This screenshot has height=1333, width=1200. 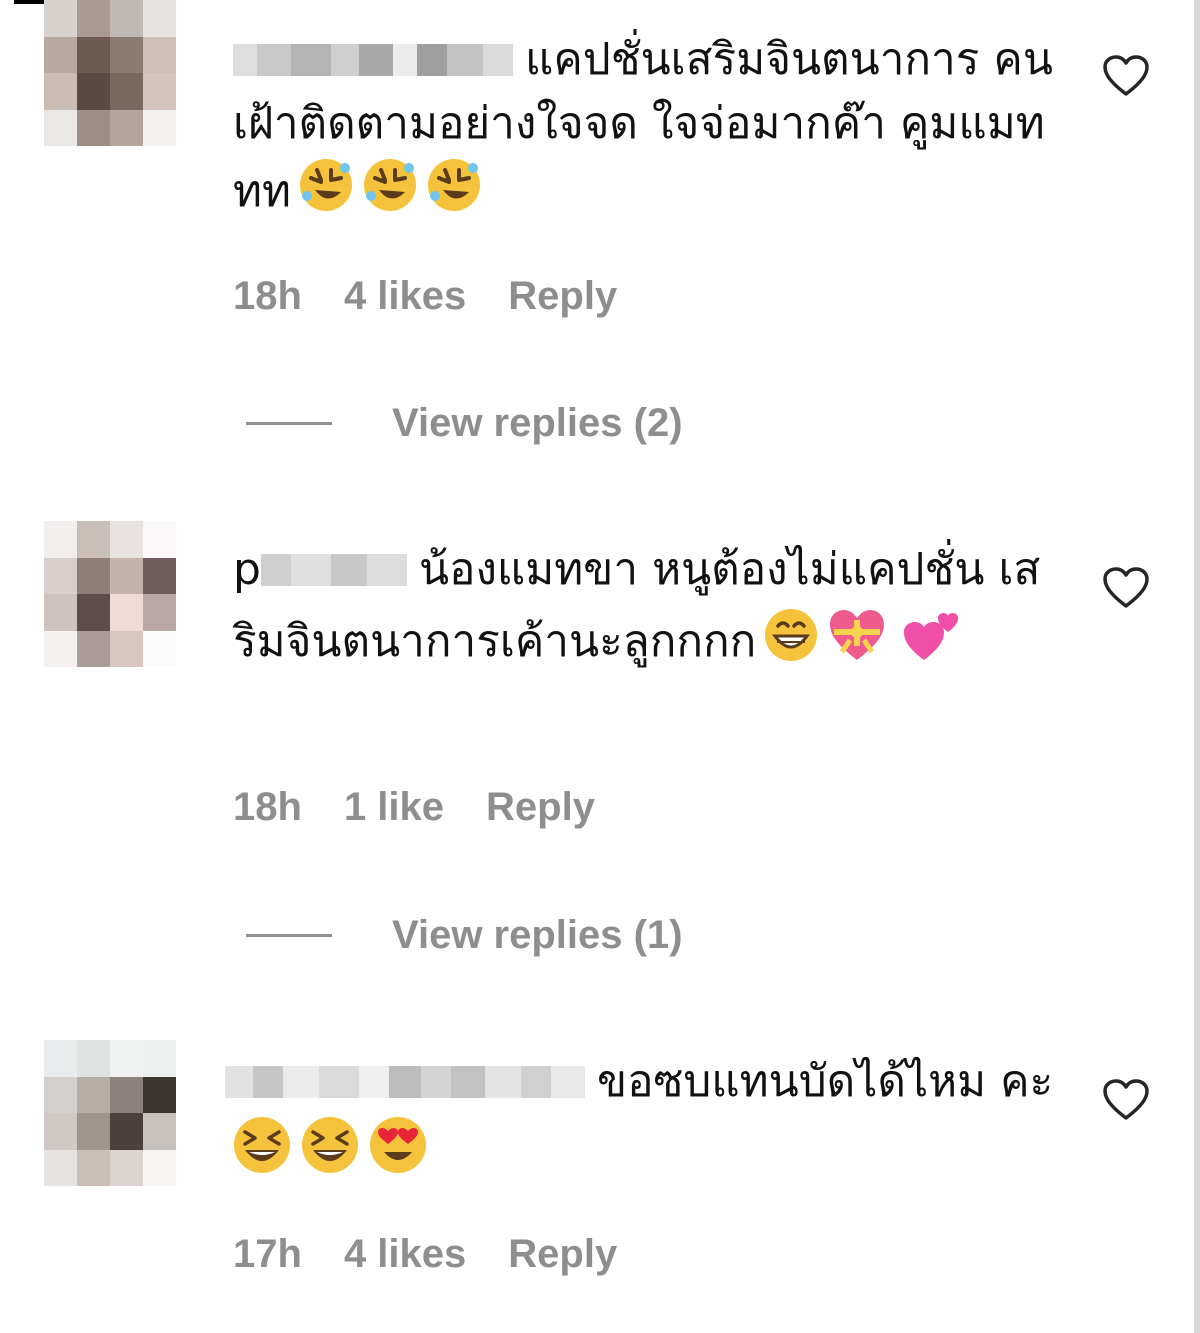 What do you see at coordinates (1027, 1081) in the screenshot?
I see `comment-text-continued: คะ` at bounding box center [1027, 1081].